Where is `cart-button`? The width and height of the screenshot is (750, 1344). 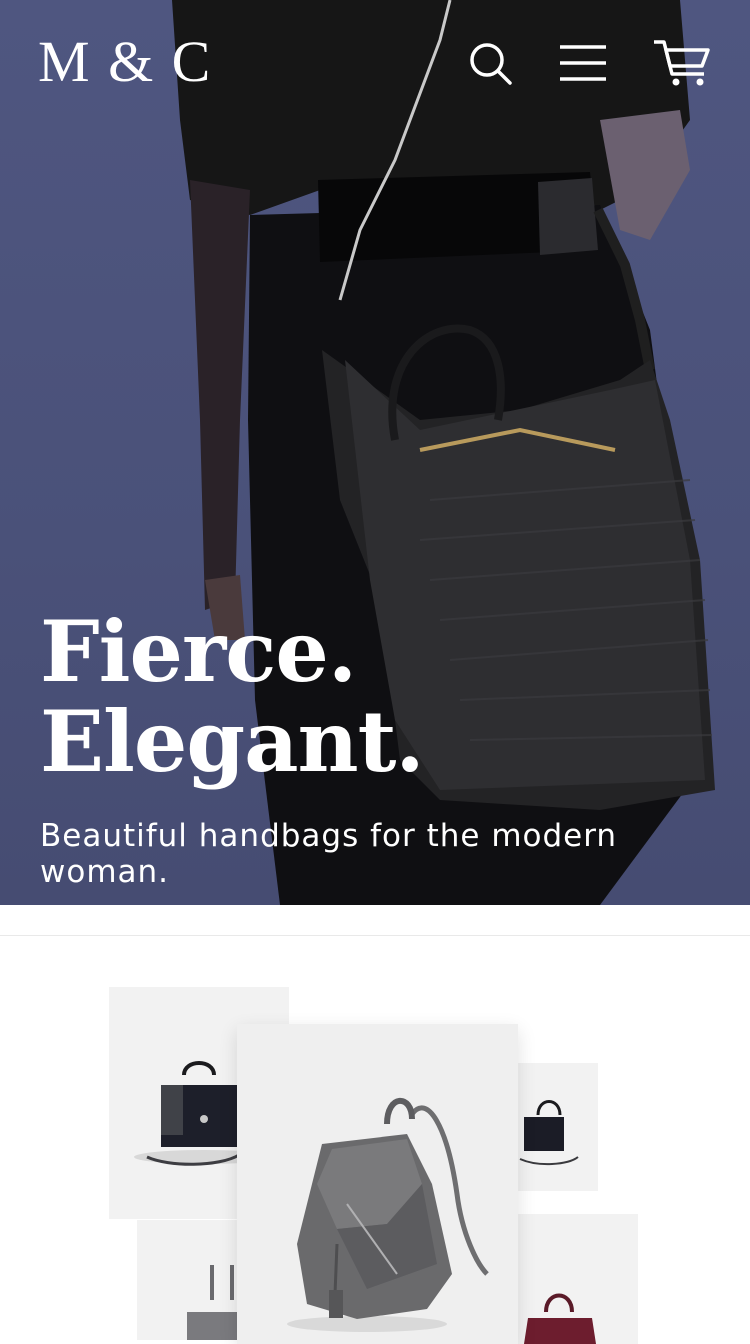 cart-button is located at coordinates (682, 63).